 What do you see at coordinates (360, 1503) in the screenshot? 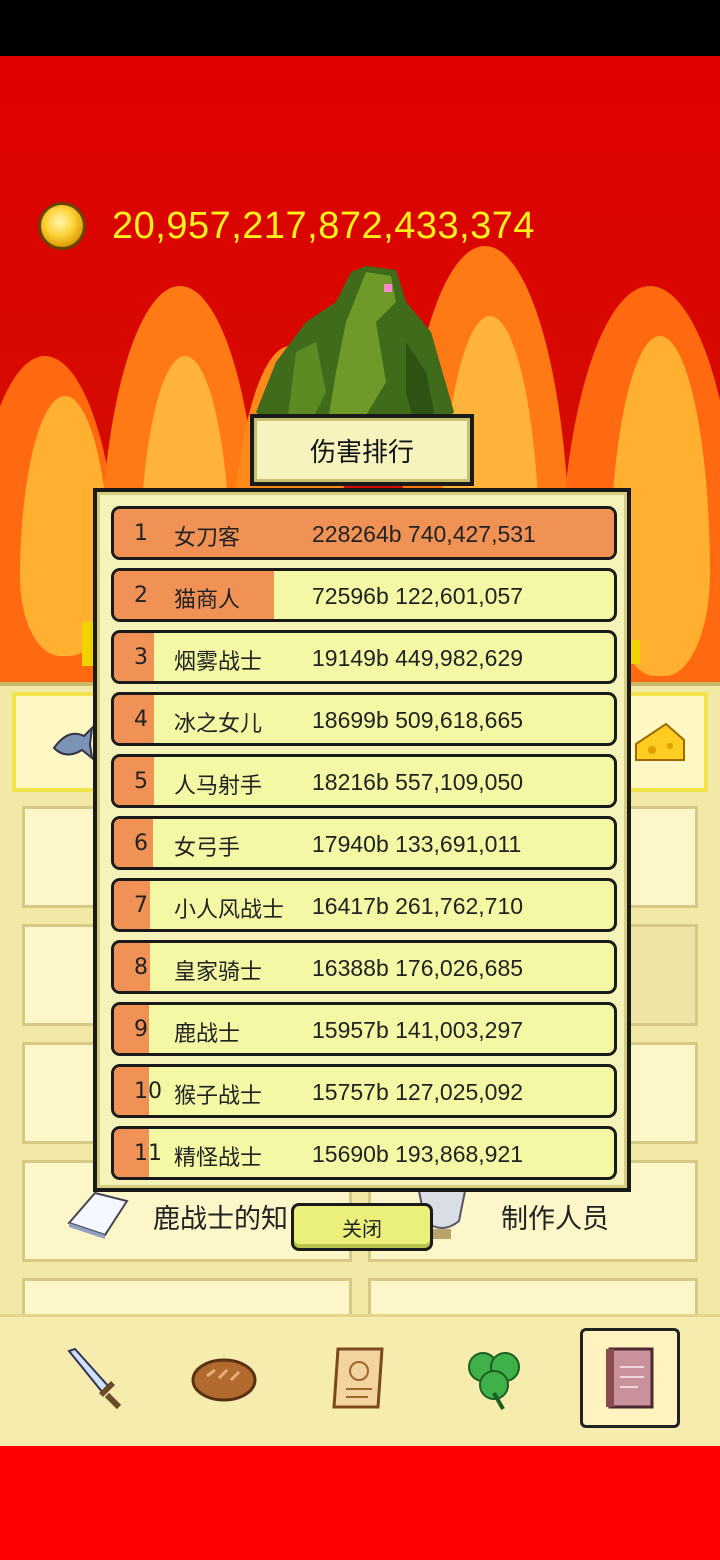
I see `bottom-filler` at bounding box center [360, 1503].